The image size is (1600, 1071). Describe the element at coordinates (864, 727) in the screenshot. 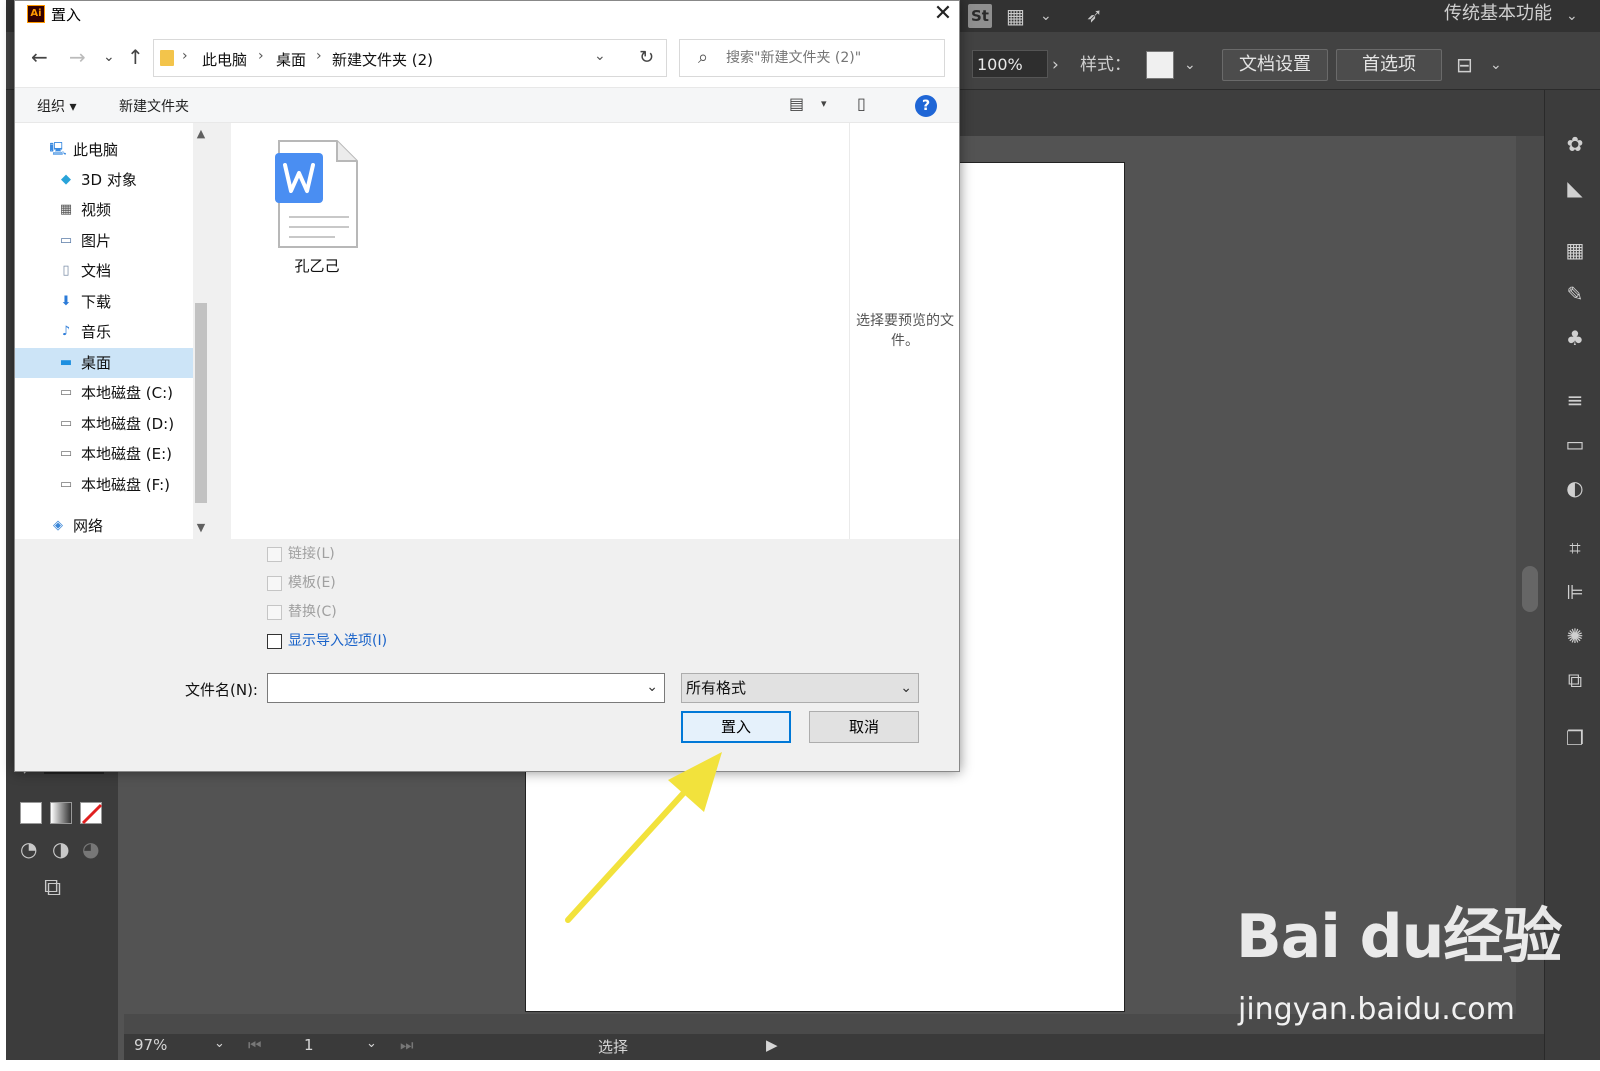

I see `cancel-button: 取消` at that location.